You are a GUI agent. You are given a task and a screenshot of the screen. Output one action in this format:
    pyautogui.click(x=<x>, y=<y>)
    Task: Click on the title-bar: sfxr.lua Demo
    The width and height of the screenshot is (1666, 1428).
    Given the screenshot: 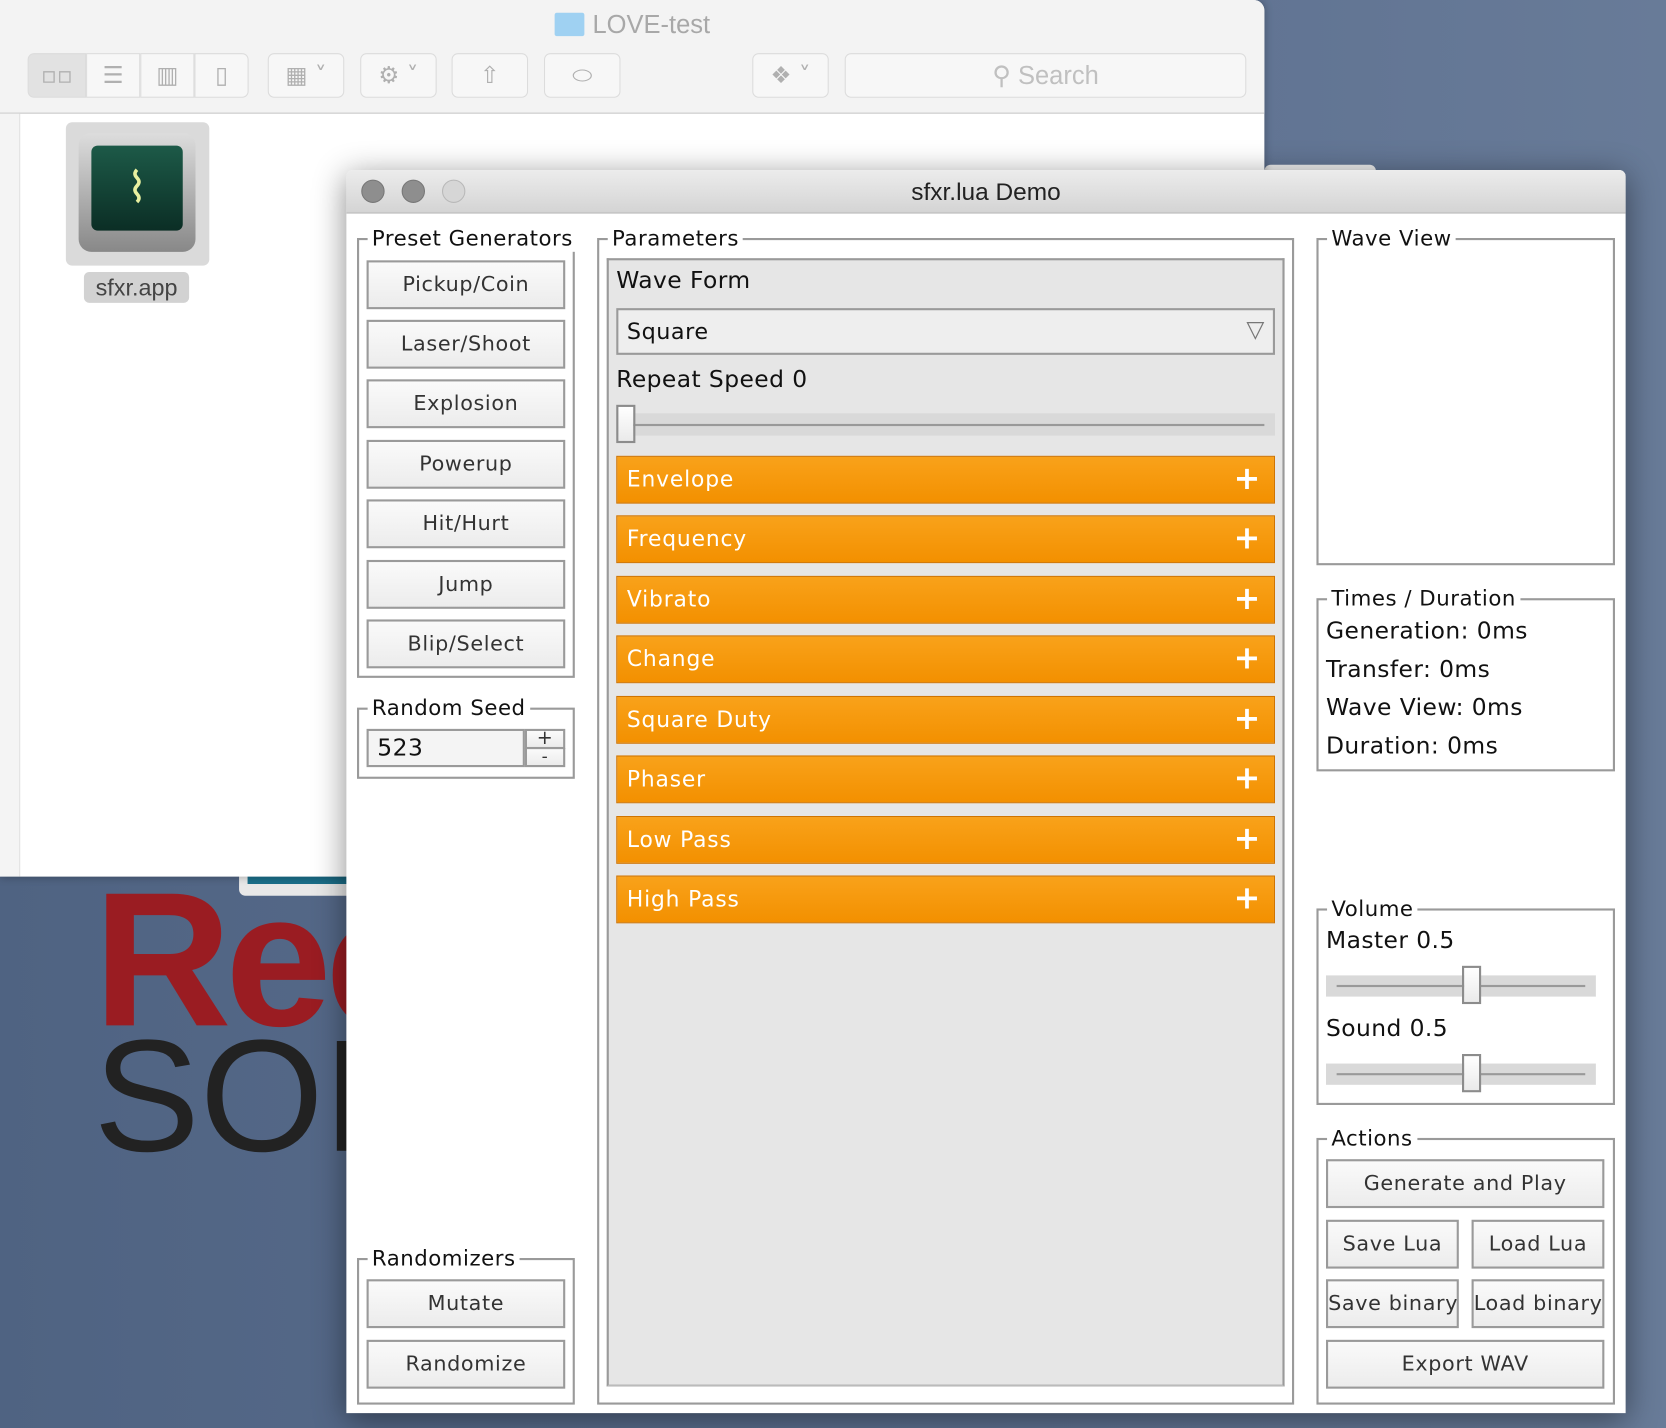 What is the action you would take?
    pyautogui.click(x=986, y=192)
    